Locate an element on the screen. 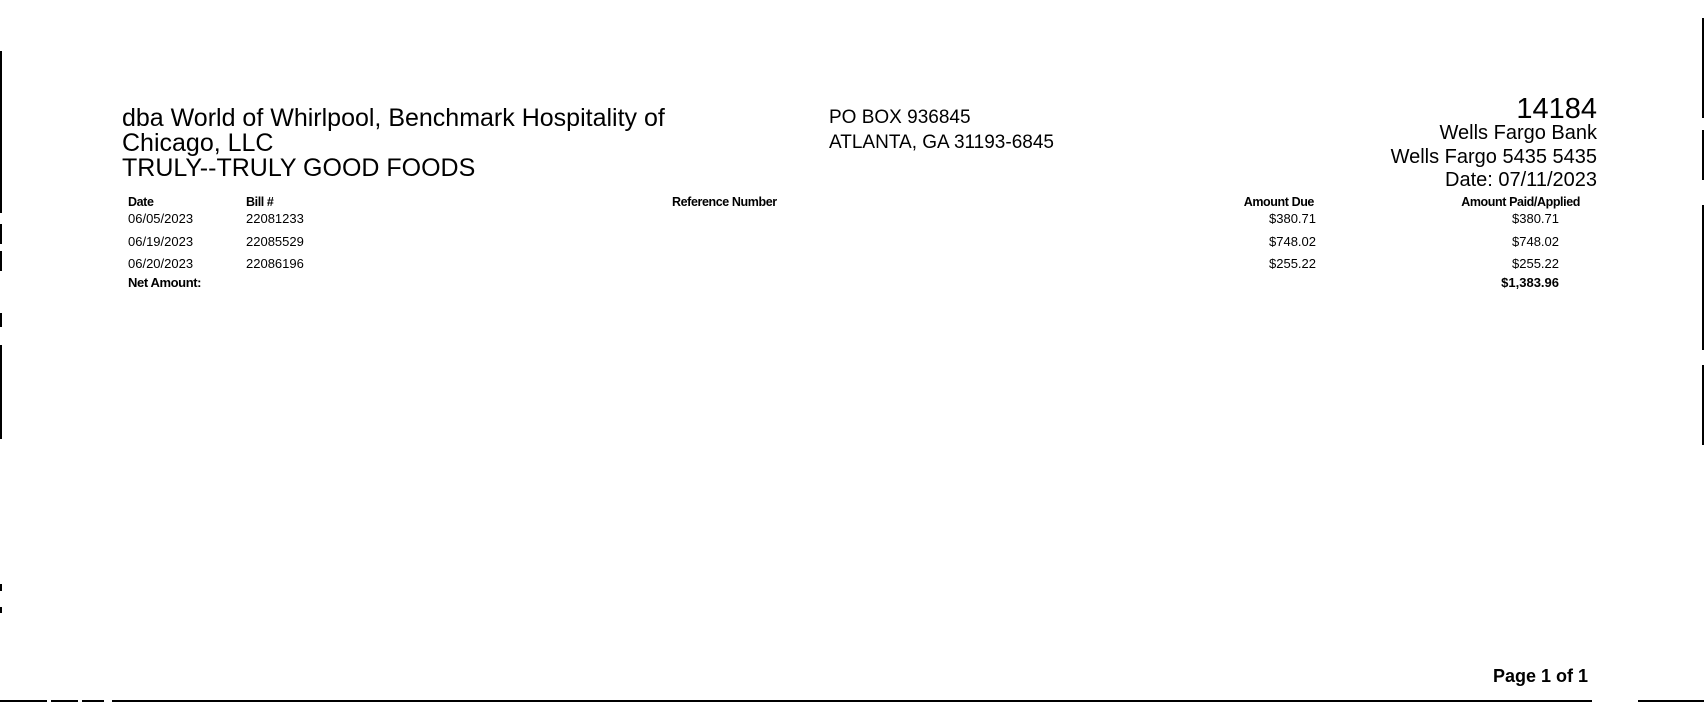 This screenshot has height=702, width=1704. payee-line: Chicago, LLC is located at coordinates (198, 143).